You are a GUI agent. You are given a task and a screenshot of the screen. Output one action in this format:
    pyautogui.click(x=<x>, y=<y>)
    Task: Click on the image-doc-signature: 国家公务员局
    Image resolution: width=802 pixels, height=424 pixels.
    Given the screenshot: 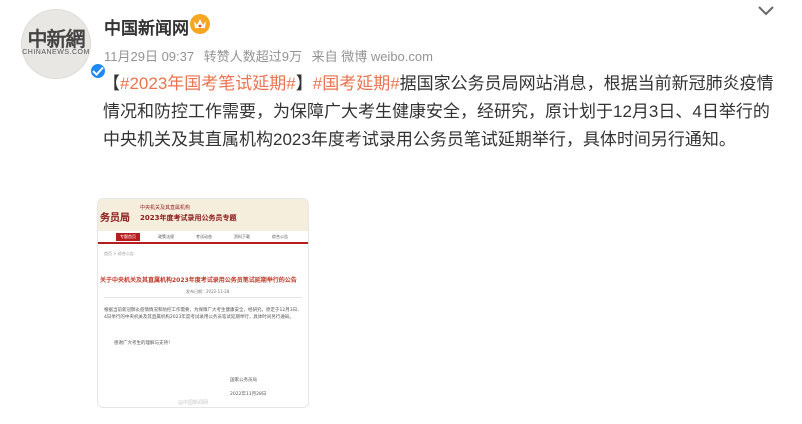 What is the action you would take?
    pyautogui.click(x=243, y=380)
    